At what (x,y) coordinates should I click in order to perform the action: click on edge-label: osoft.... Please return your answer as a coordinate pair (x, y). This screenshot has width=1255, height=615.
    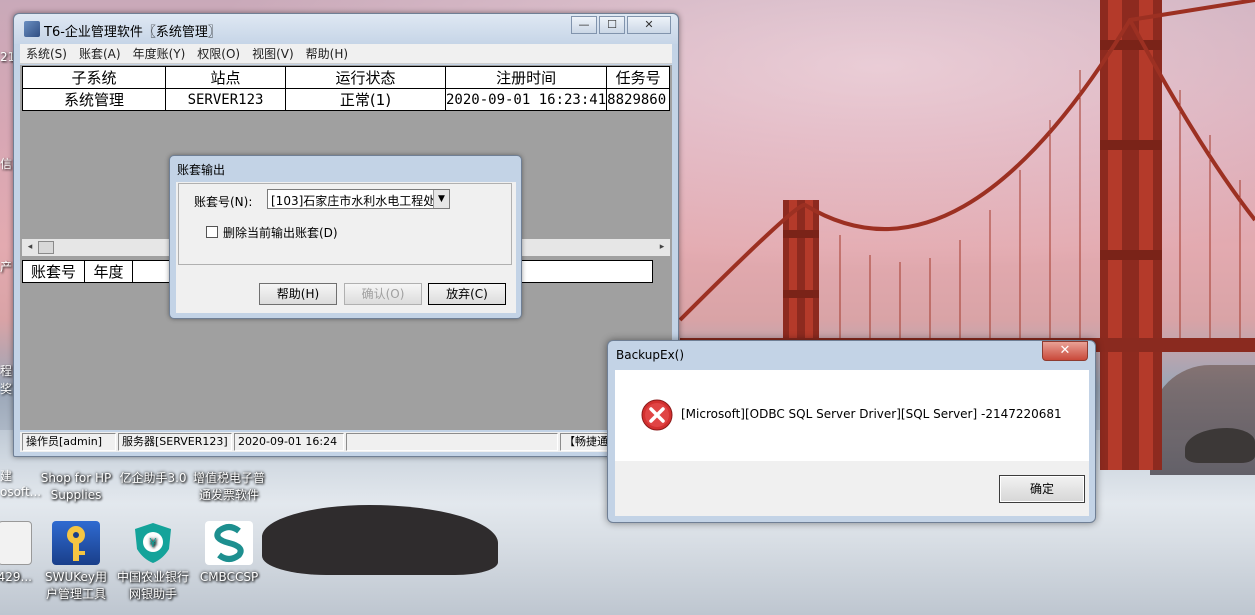
    Looking at the image, I should click on (21, 492).